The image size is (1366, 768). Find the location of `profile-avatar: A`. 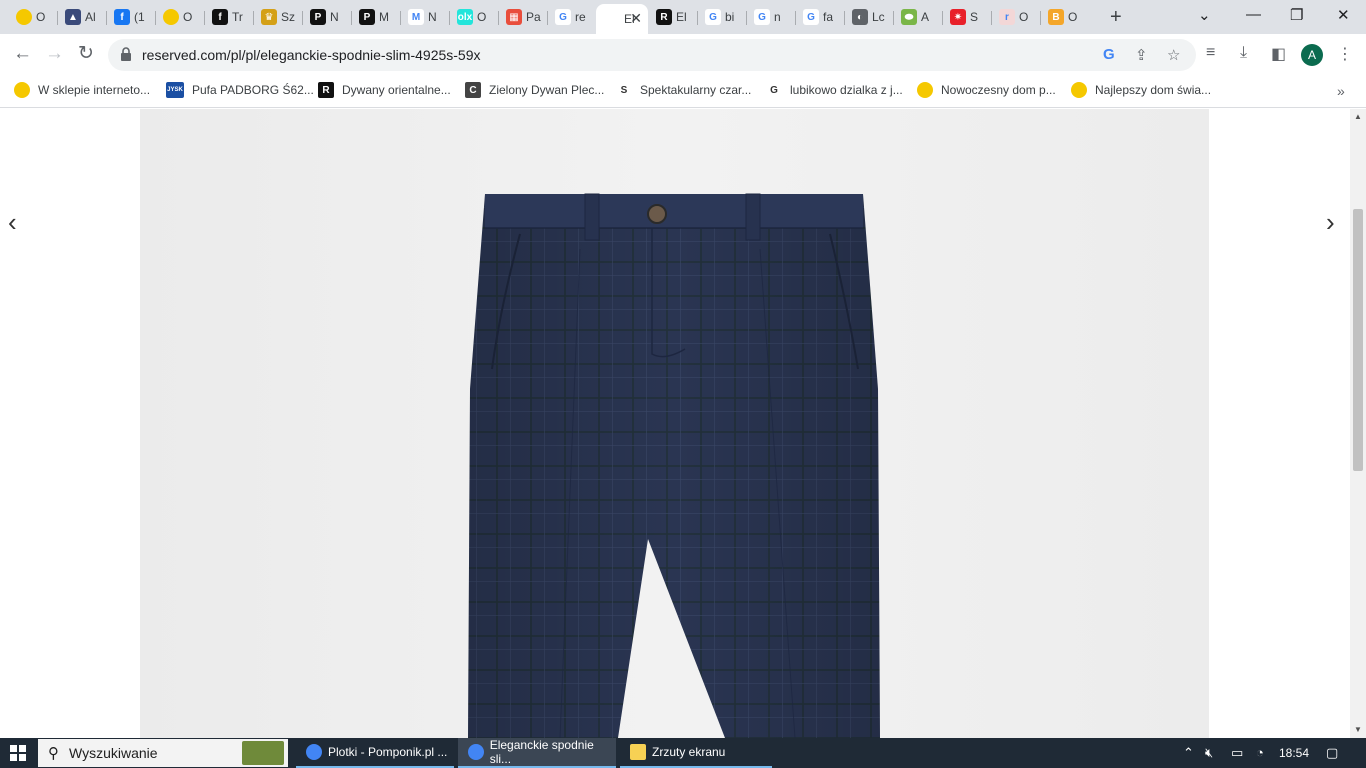

profile-avatar: A is located at coordinates (1312, 55).